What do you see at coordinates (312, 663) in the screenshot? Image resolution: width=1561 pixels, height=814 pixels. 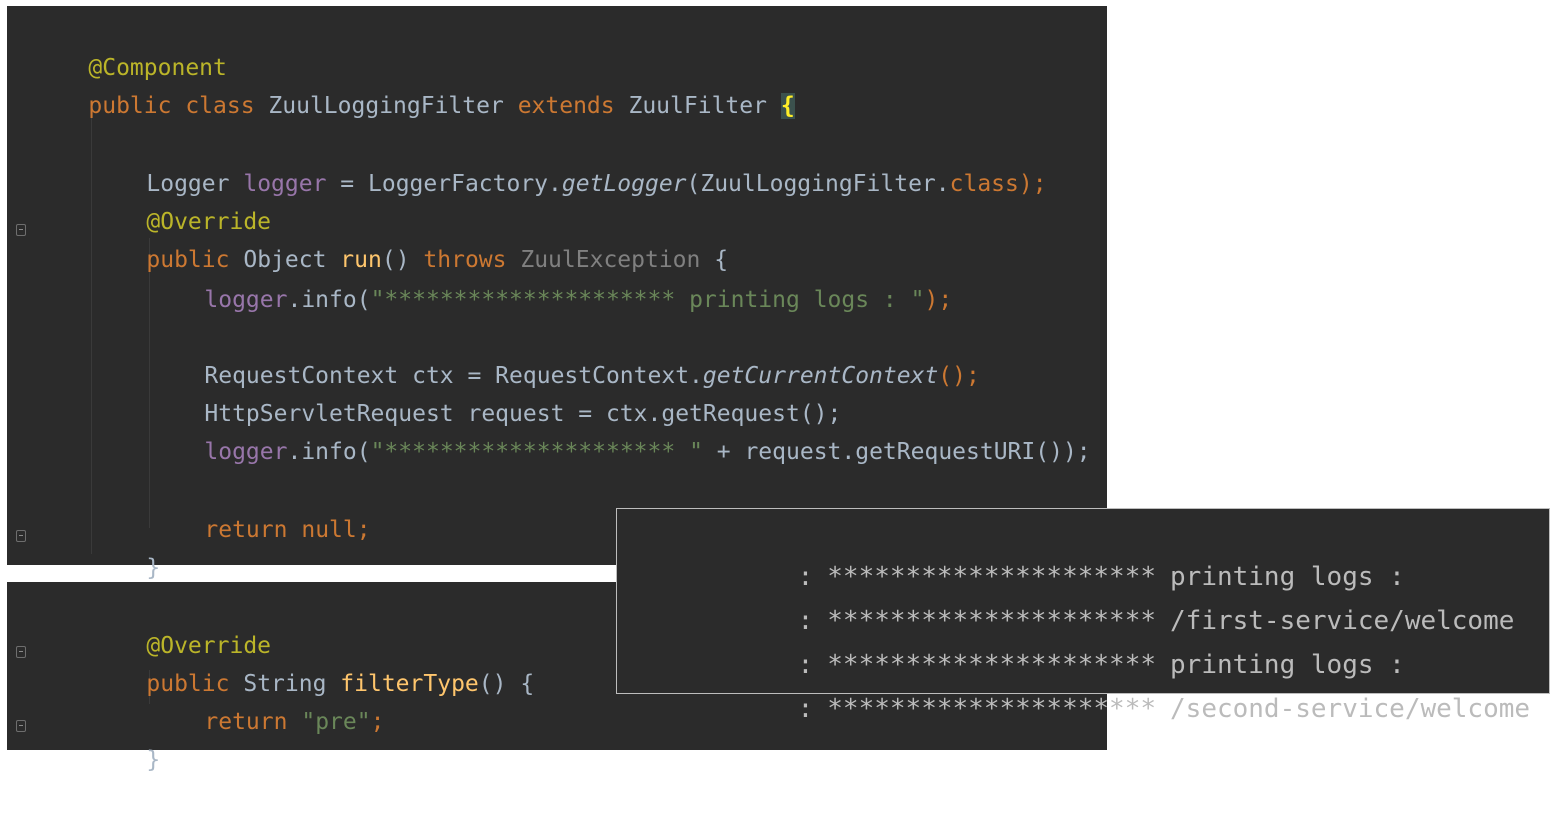 I see `code-line: public String filterType() {` at bounding box center [312, 663].